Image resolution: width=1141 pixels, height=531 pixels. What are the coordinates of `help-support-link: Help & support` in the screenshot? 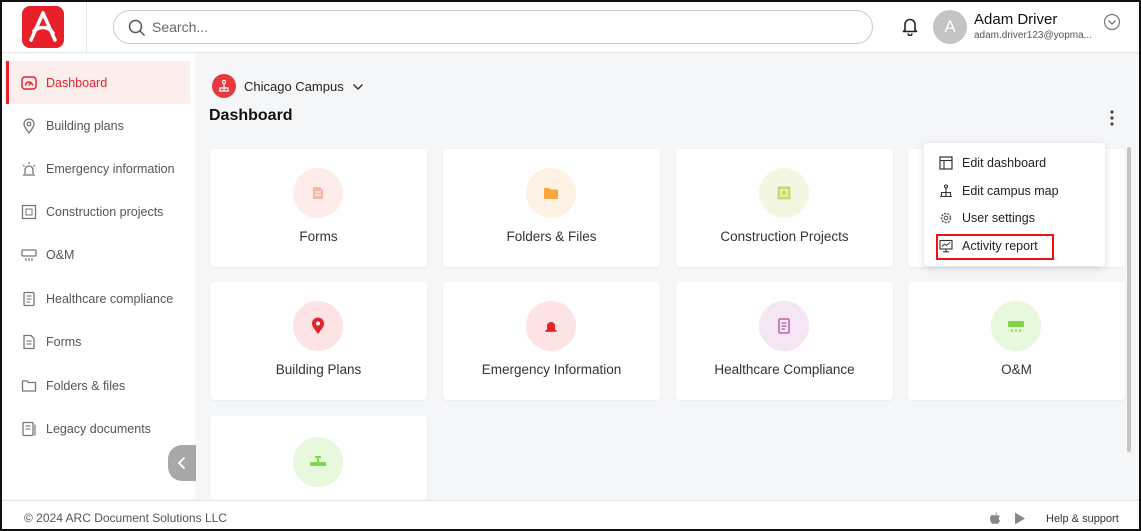 It's located at (1082, 519).